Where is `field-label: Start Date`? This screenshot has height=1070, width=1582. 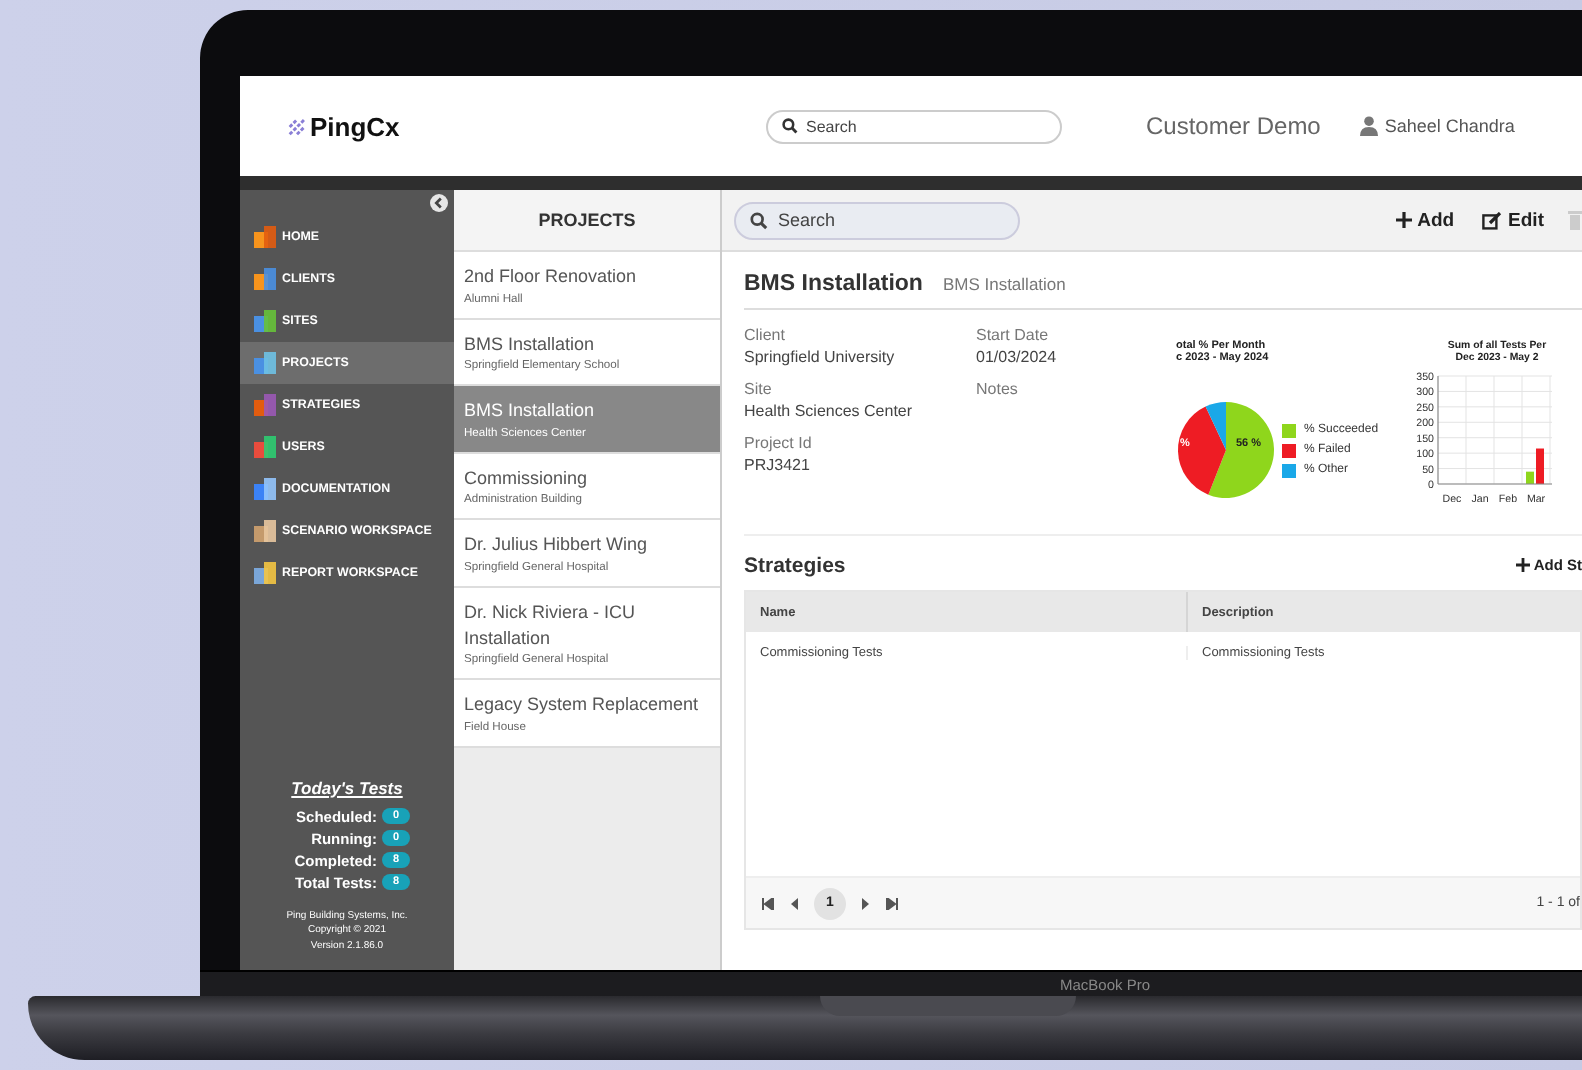 field-label: Start Date is located at coordinates (1013, 335).